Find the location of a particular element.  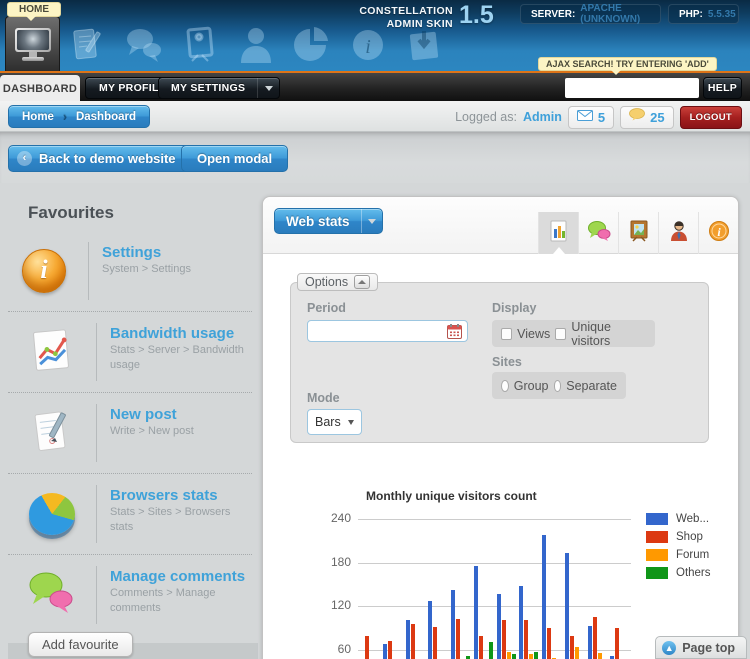

y-tick-label: 240 is located at coordinates (334, 518).